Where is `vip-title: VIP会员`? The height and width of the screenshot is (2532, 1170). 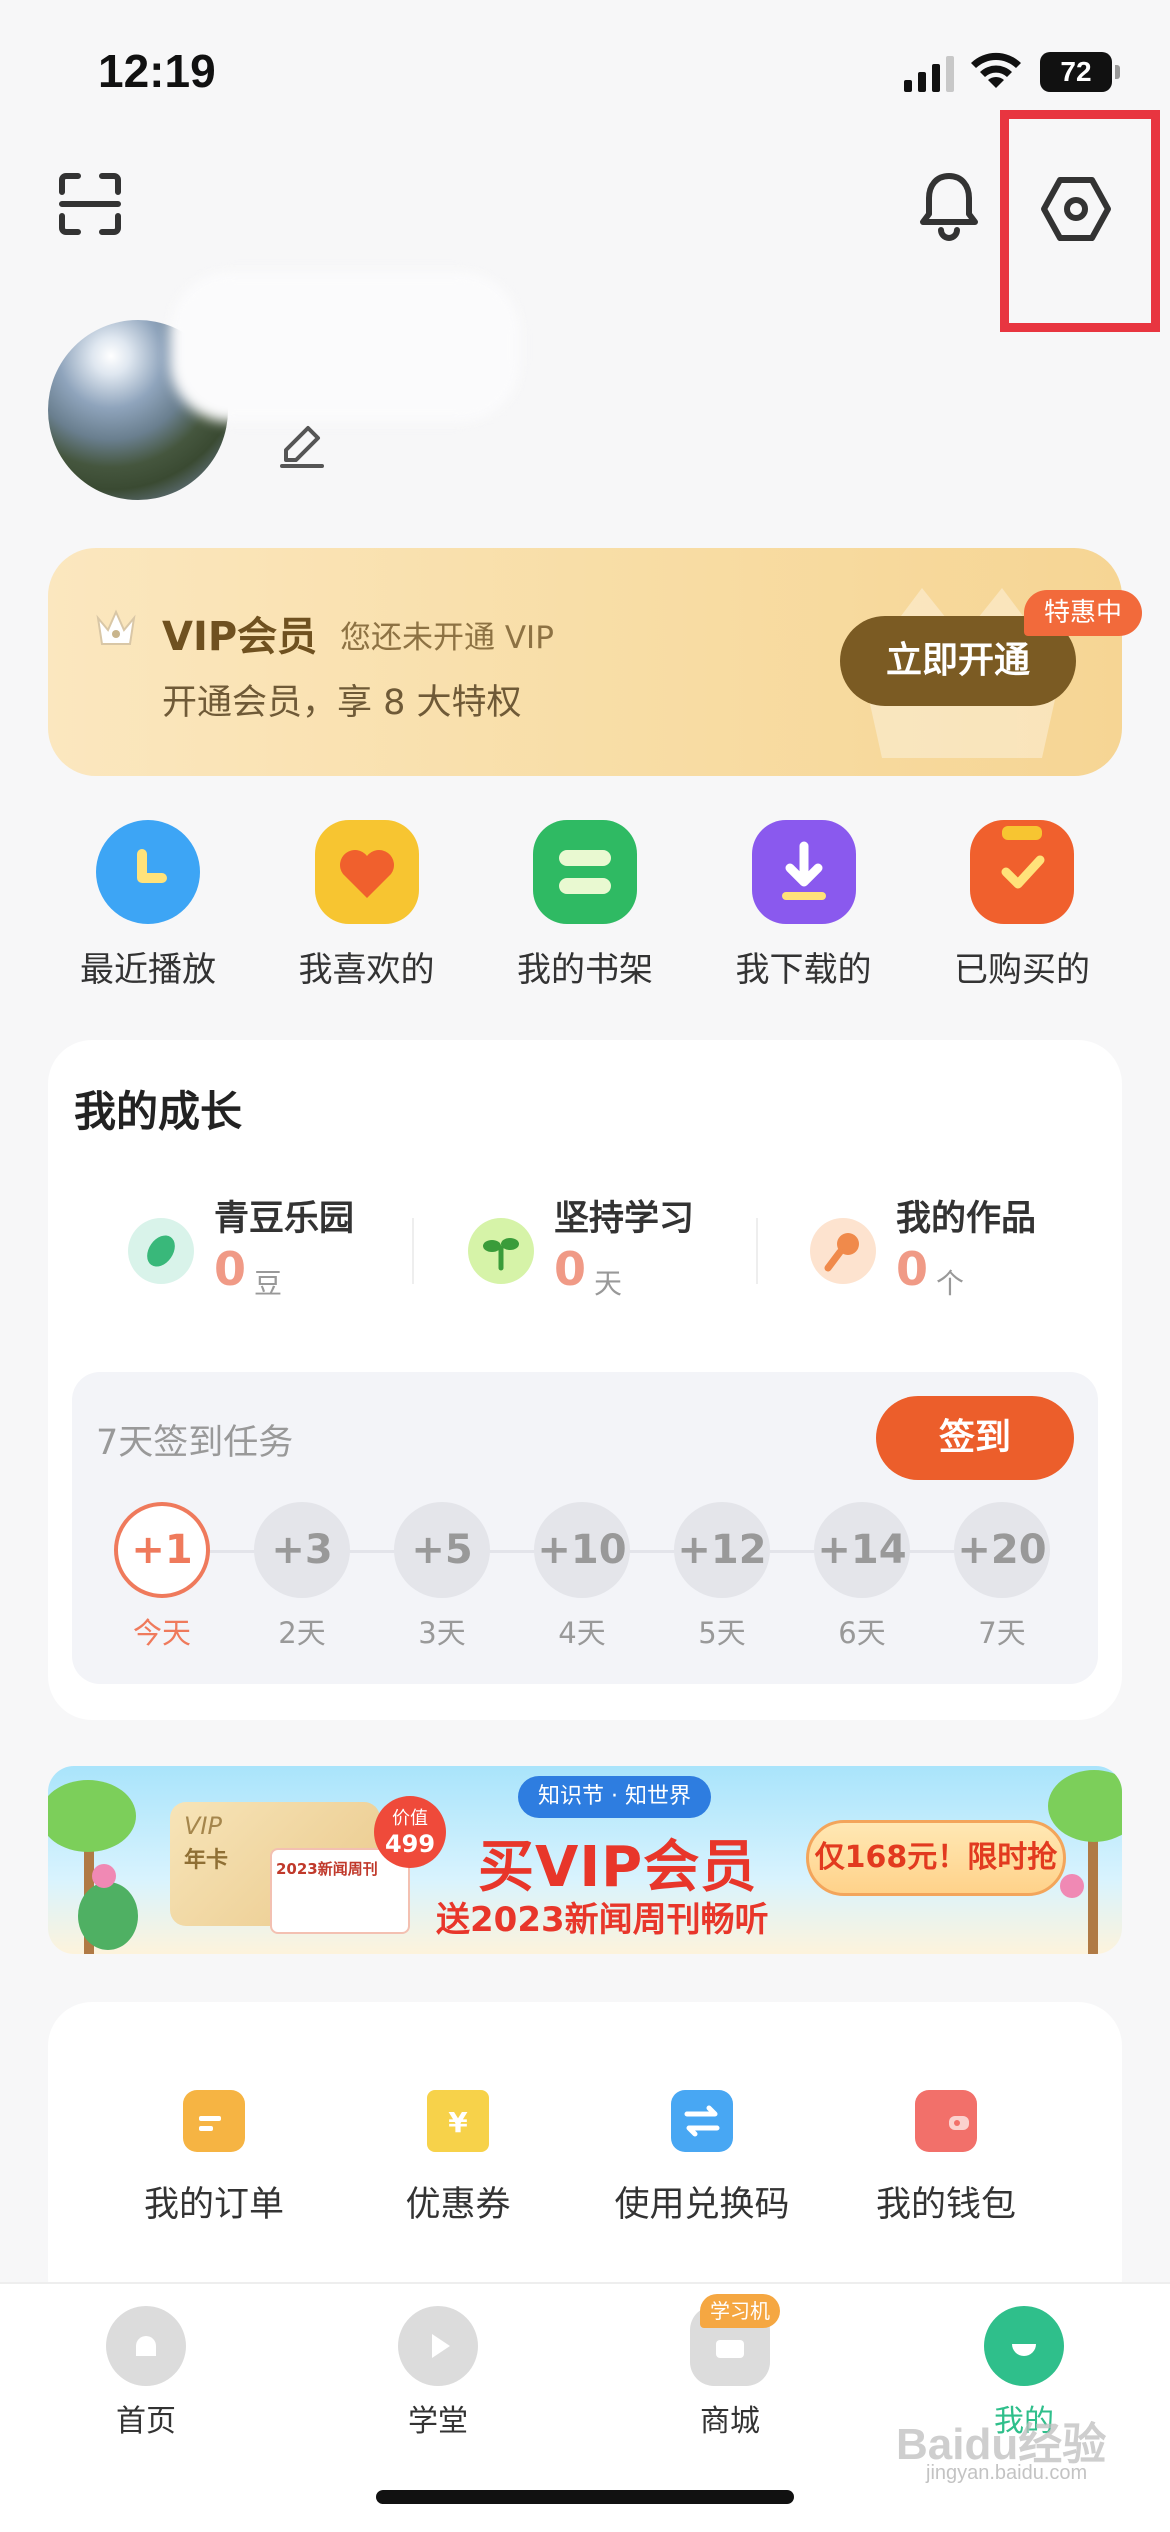 vip-title: VIP会员 is located at coordinates (240, 637).